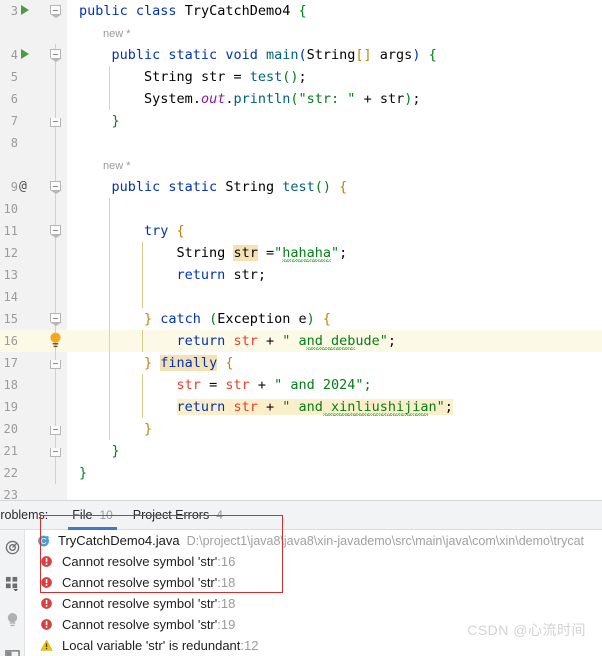 Image resolution: width=602 pixels, height=656 pixels. I want to click on code-line: 3 public class TryCatchDemo4 {, so click(301, 11).